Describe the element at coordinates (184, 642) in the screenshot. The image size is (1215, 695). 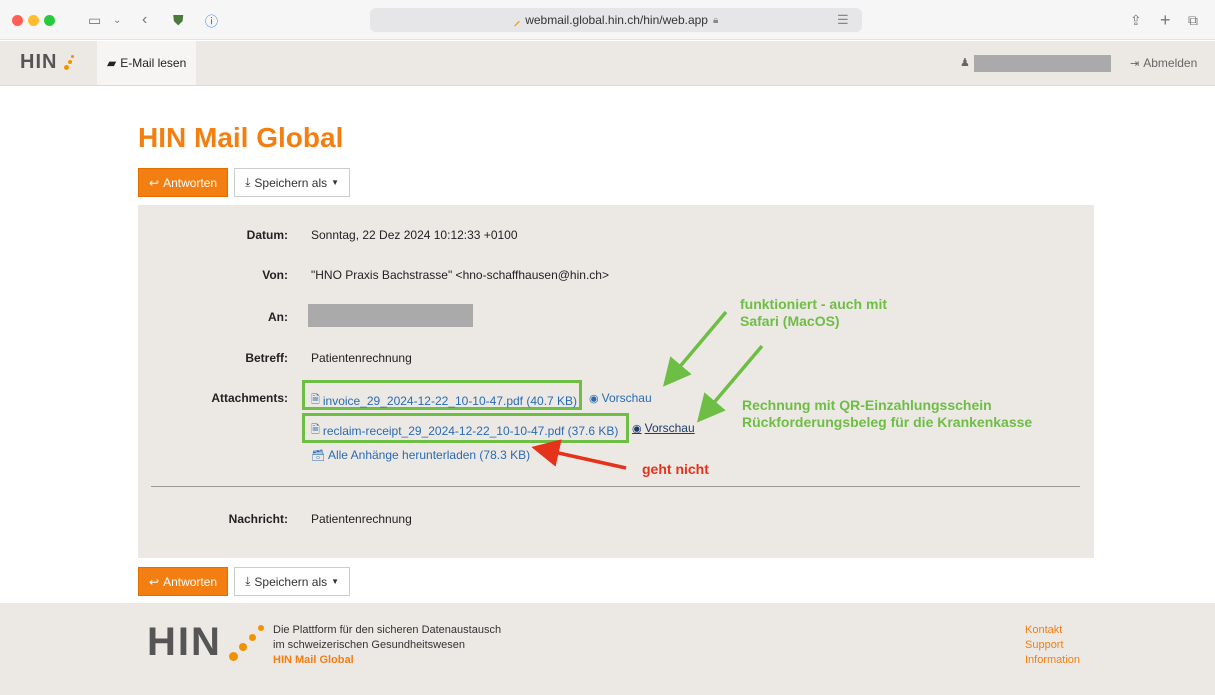
I see `footer-logo: HIN` at that location.